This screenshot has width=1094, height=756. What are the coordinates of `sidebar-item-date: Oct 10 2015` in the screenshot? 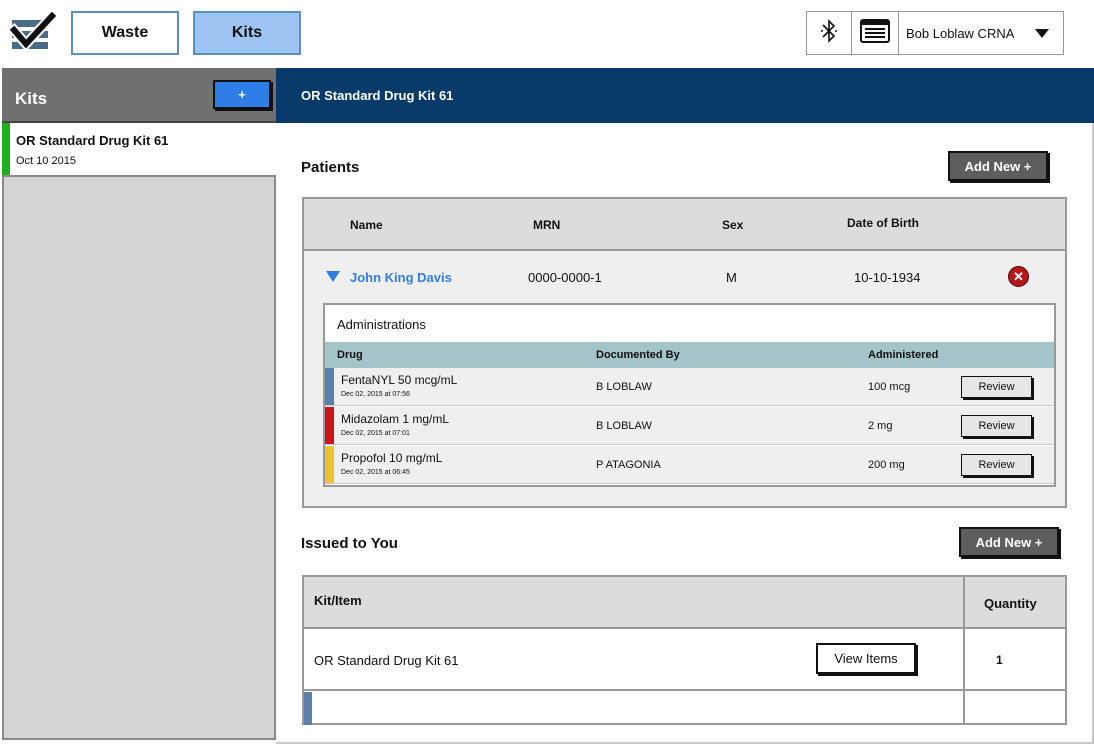 It's located at (46, 161).